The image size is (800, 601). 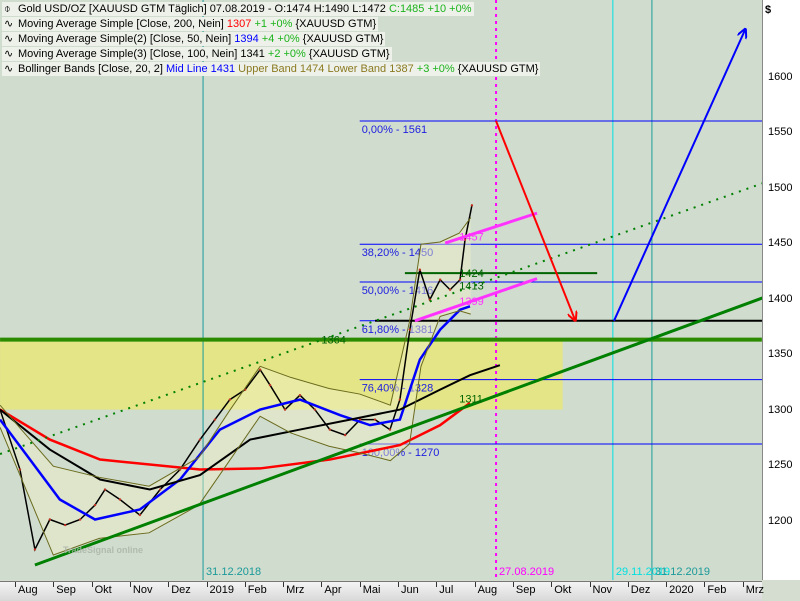 What do you see at coordinates (780, 187) in the screenshot?
I see `y-tick-label: 1500` at bounding box center [780, 187].